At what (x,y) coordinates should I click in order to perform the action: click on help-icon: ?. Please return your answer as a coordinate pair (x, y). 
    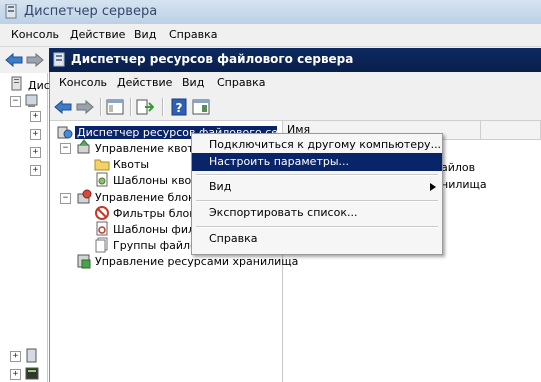
    Looking at the image, I should click on (179, 107).